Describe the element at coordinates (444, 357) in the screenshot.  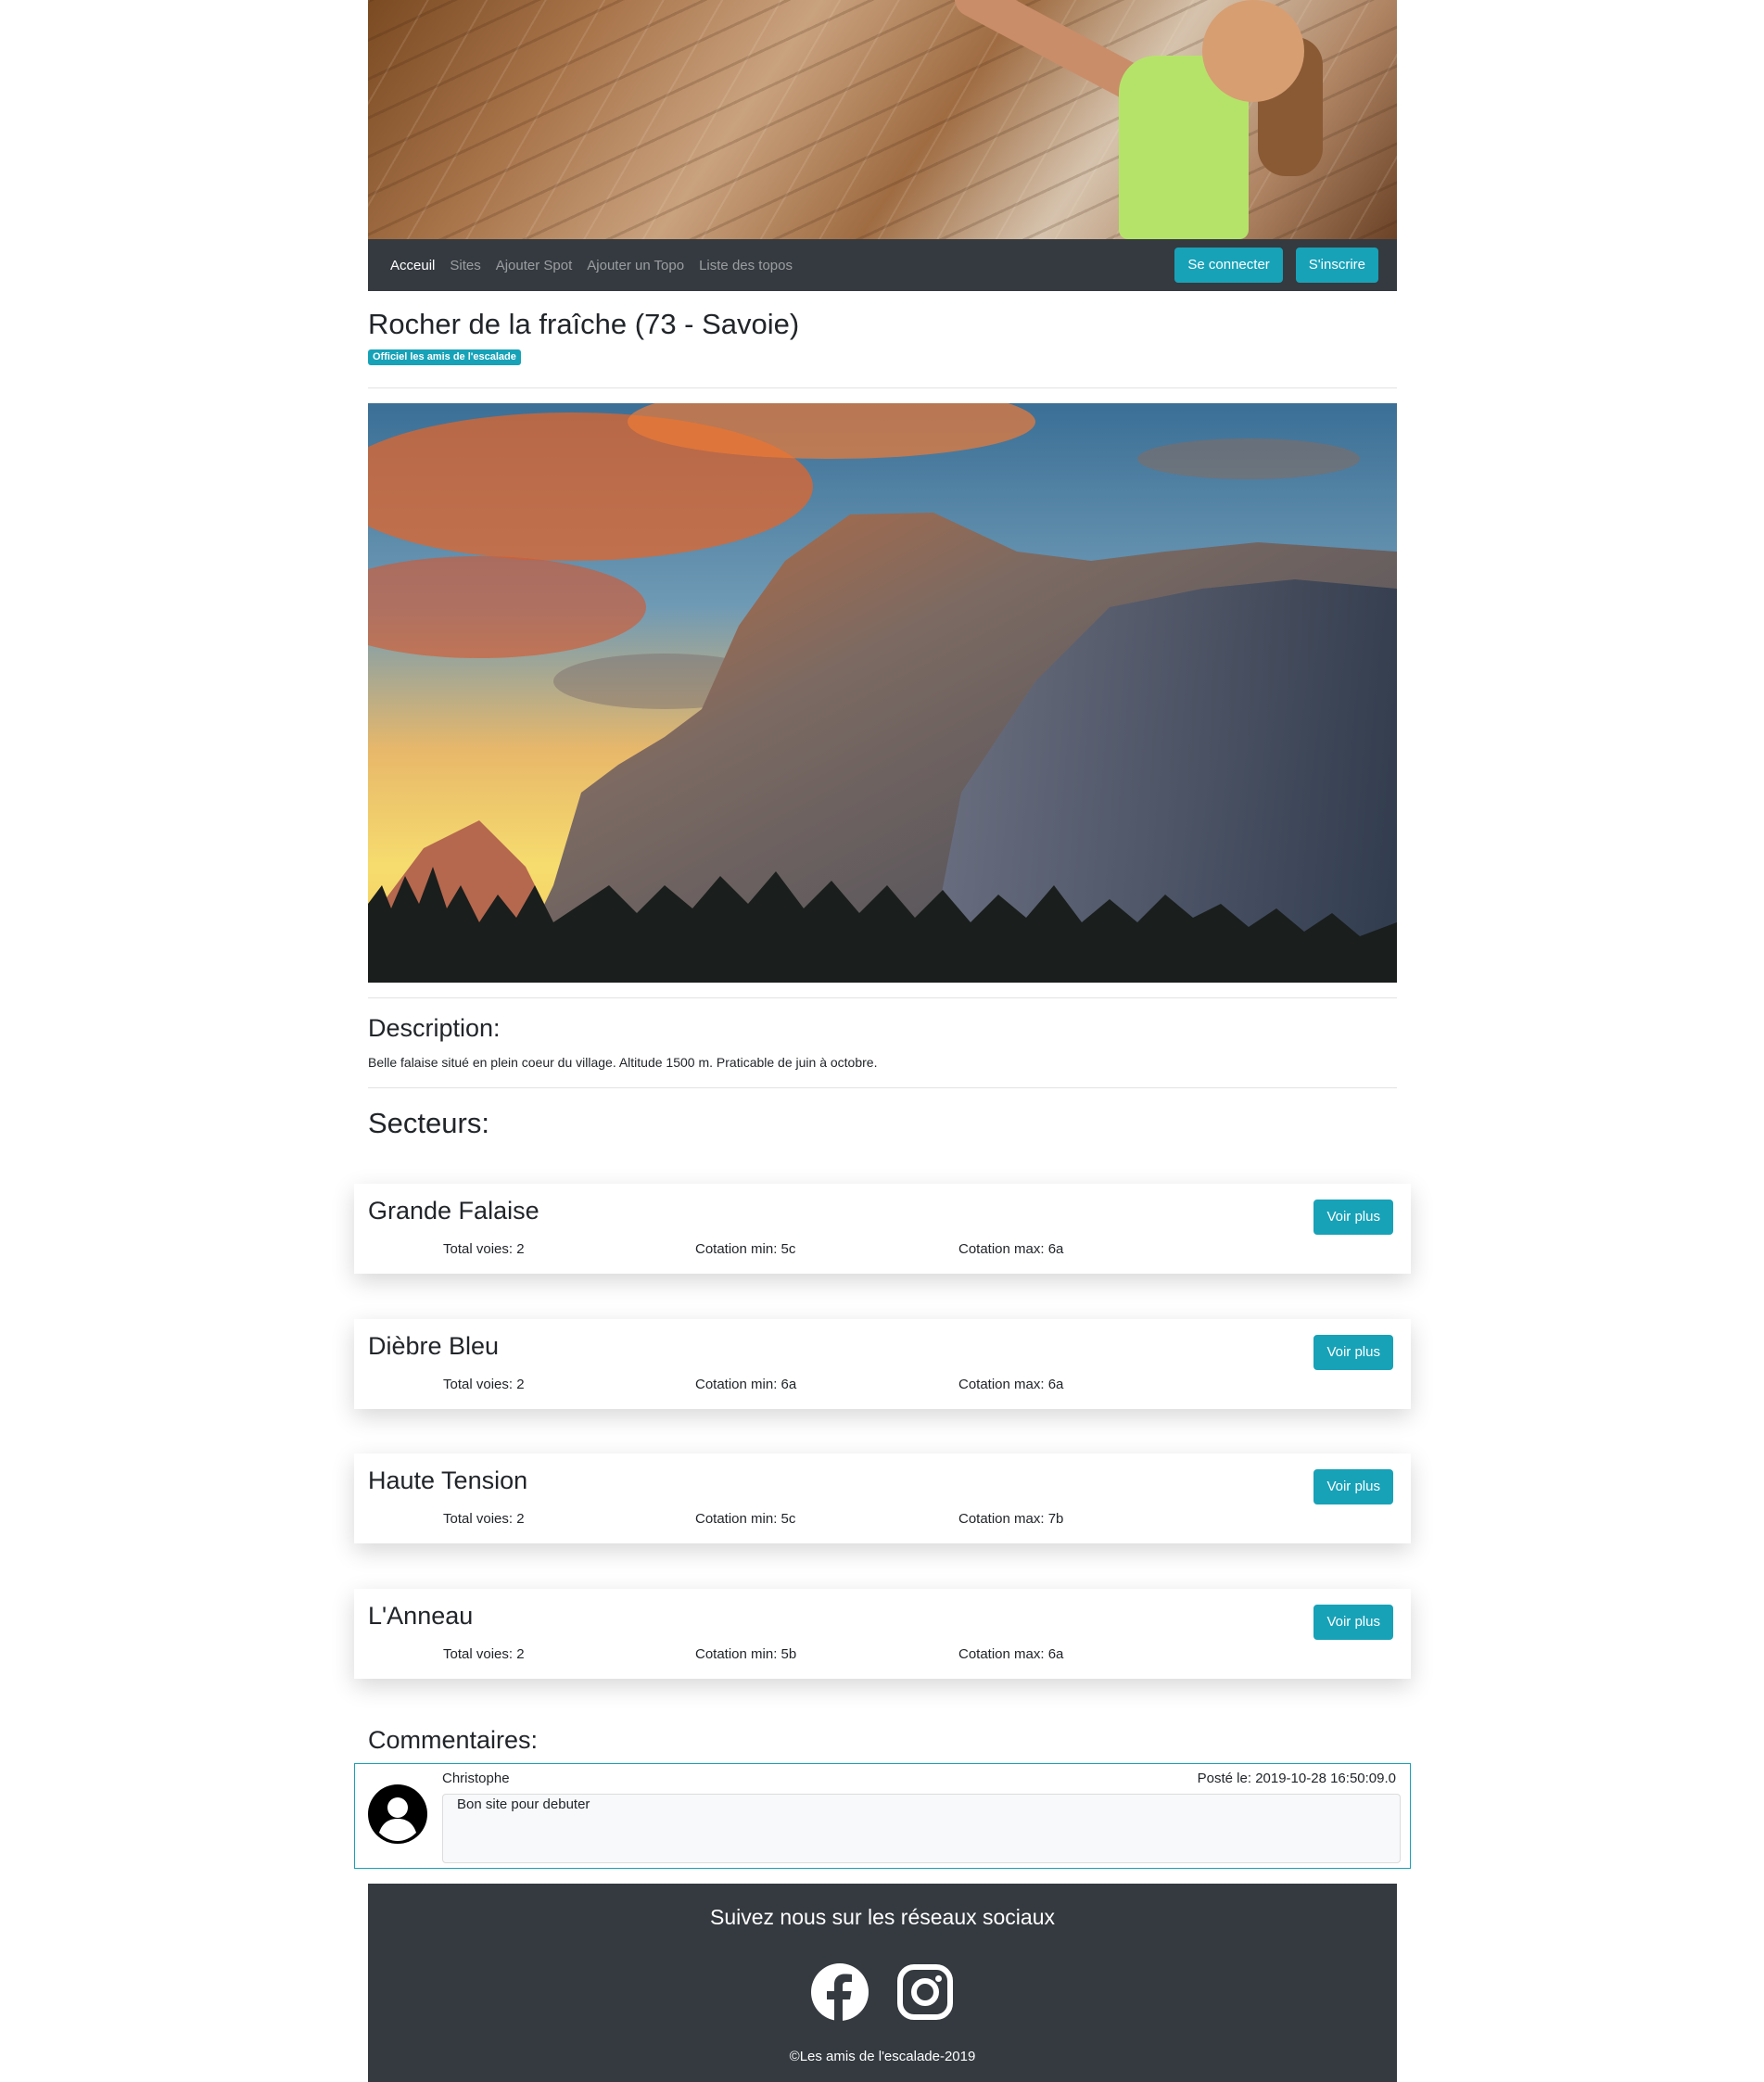
I see `official-badge: Officiel les amis de l'escalade` at that location.